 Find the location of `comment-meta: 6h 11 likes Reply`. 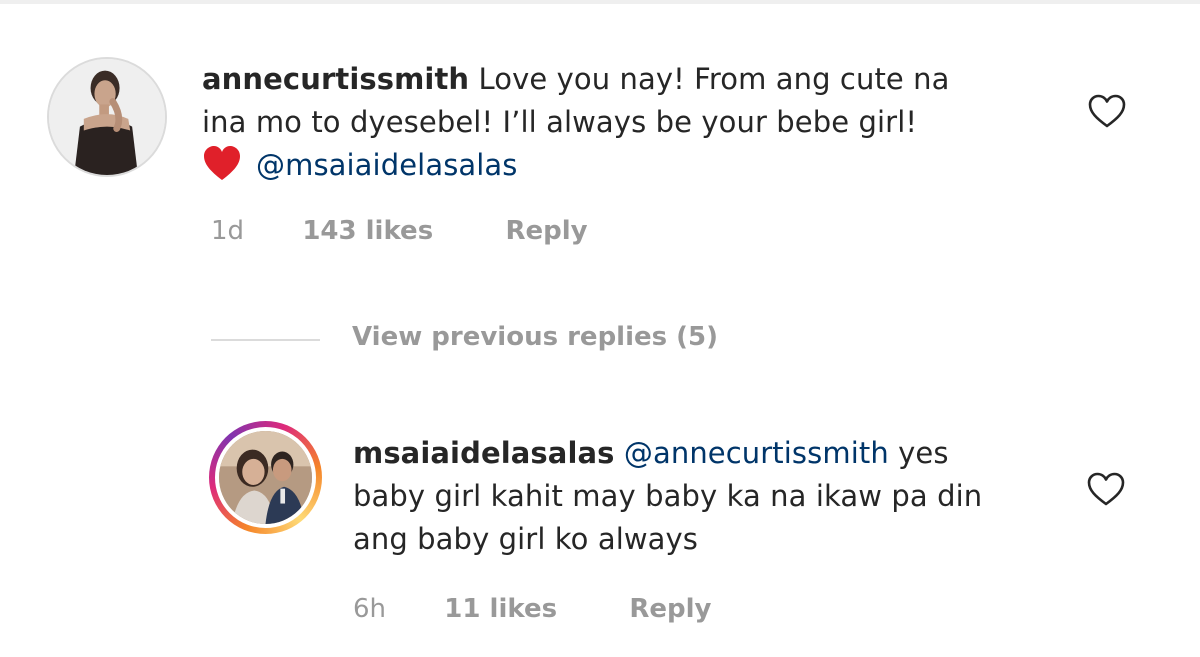

comment-meta: 6h 11 likes Reply is located at coordinates (532, 609).